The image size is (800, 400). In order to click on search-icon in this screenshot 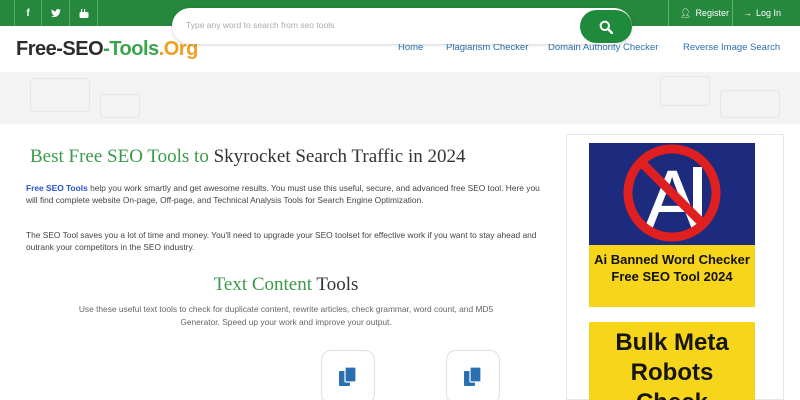, I will do `click(606, 27)`.